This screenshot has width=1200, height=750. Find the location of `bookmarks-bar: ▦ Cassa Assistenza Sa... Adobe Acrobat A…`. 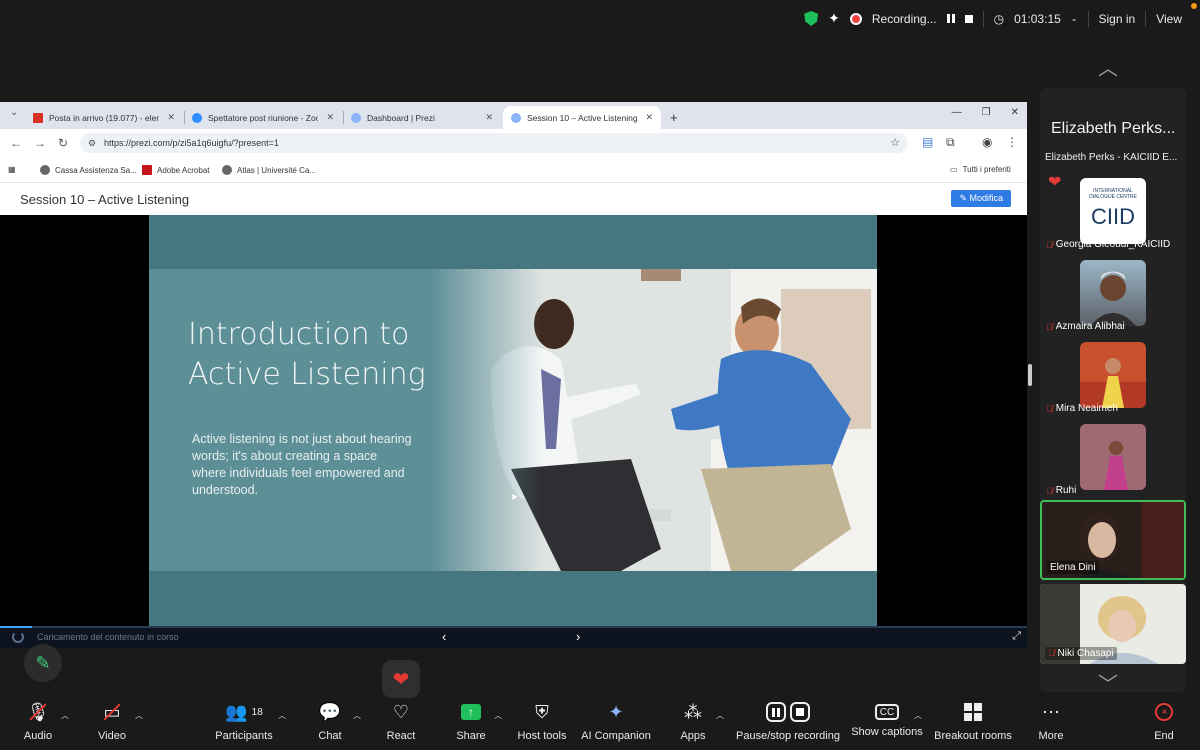

bookmarks-bar: ▦ Cassa Assistenza Sa... Adobe Acrobat A… is located at coordinates (513, 170).